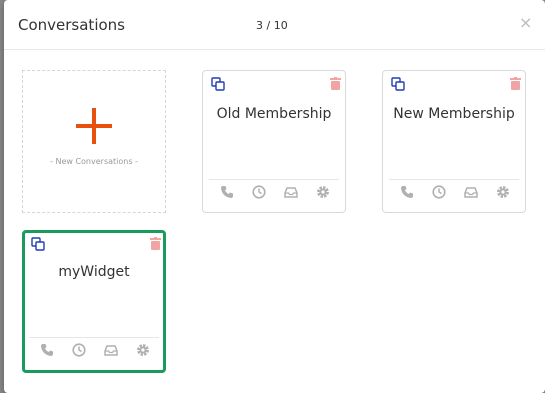 The image size is (545, 393). I want to click on conversation-card-selected: myWidget, so click(94, 301).